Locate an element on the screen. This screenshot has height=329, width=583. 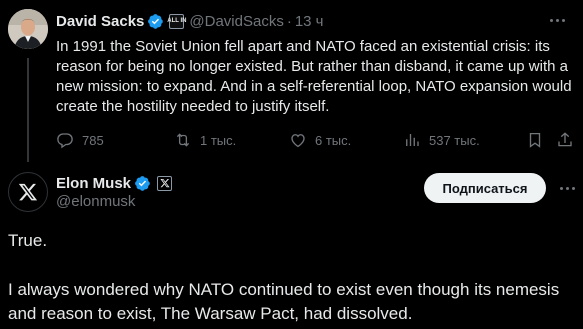
parent-tweet-header: David Sacks ALL IN @DavidSacks · 13 ч is located at coordinates (190, 21).